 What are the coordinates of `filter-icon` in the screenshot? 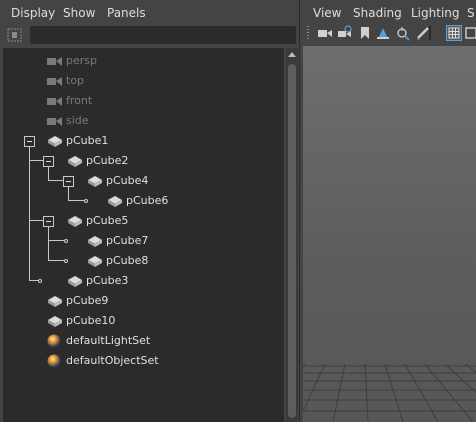 It's located at (15, 35).